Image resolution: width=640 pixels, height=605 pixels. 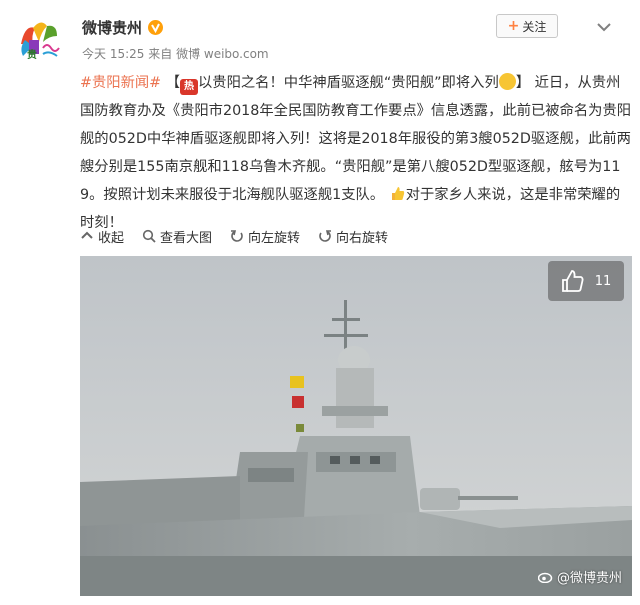 I want to click on rotate-right-button: 向右旋转, so click(x=353, y=236).